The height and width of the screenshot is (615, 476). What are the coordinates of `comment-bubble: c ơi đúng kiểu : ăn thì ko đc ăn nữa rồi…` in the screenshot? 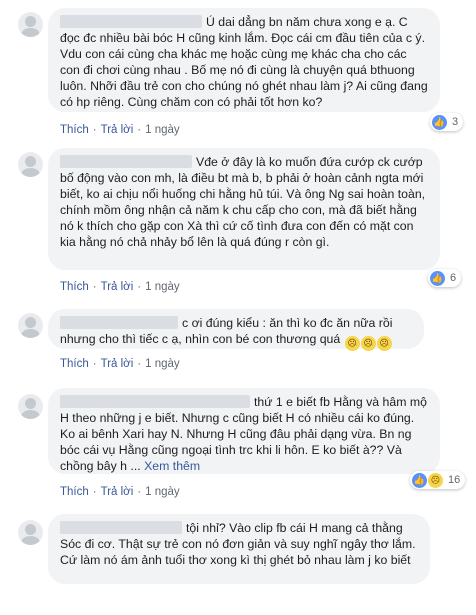 It's located at (236, 330).